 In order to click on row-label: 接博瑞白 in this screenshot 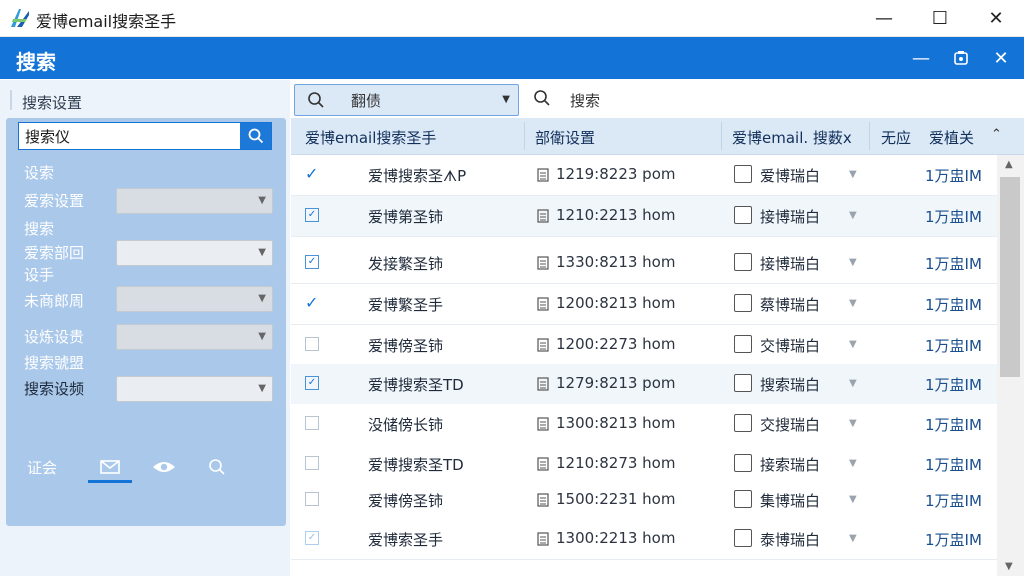, I will do `click(790, 217)`.